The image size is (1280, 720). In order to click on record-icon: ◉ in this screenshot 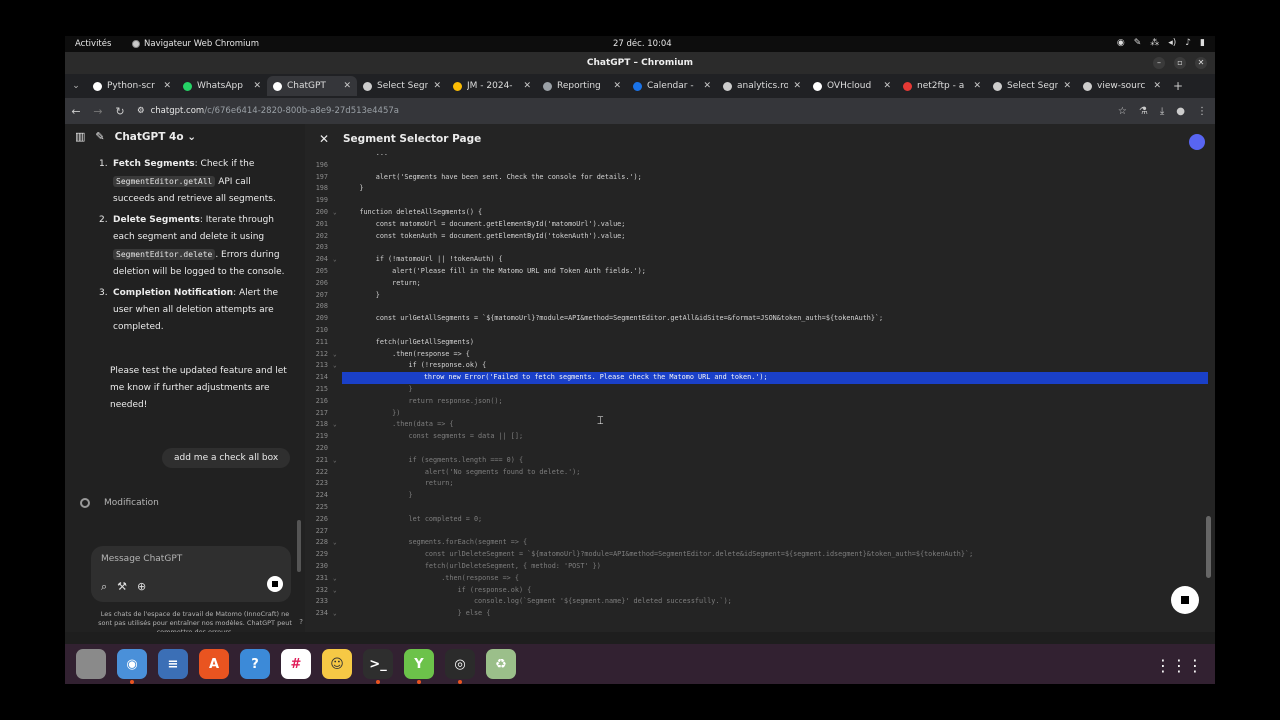, I will do `click(1121, 43)`.